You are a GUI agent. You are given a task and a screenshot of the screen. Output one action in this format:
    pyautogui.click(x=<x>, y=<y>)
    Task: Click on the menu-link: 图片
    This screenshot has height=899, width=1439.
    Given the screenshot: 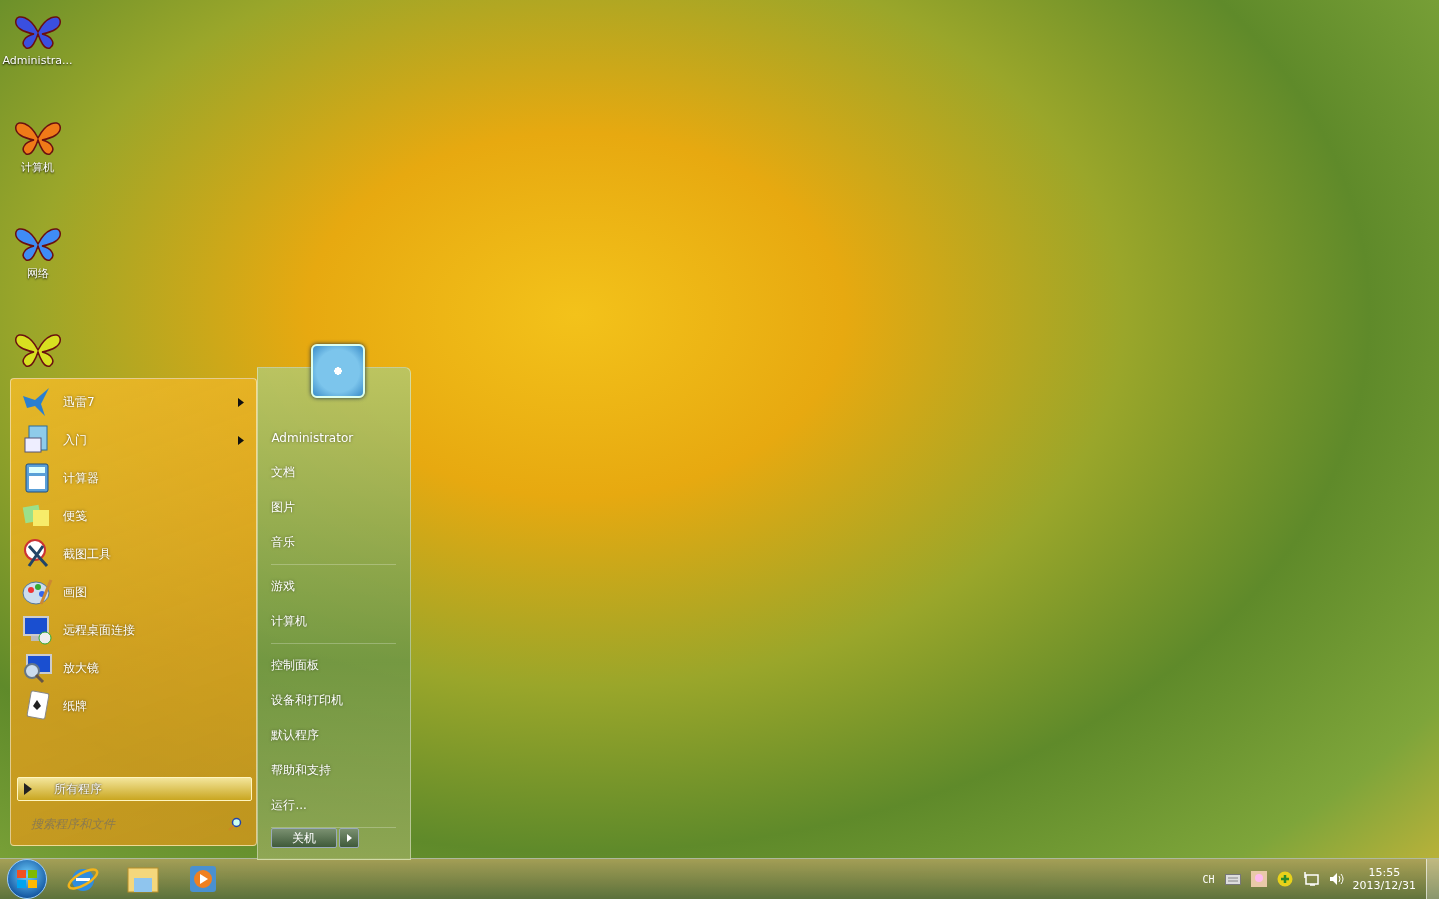 What is the action you would take?
    pyautogui.click(x=333, y=507)
    